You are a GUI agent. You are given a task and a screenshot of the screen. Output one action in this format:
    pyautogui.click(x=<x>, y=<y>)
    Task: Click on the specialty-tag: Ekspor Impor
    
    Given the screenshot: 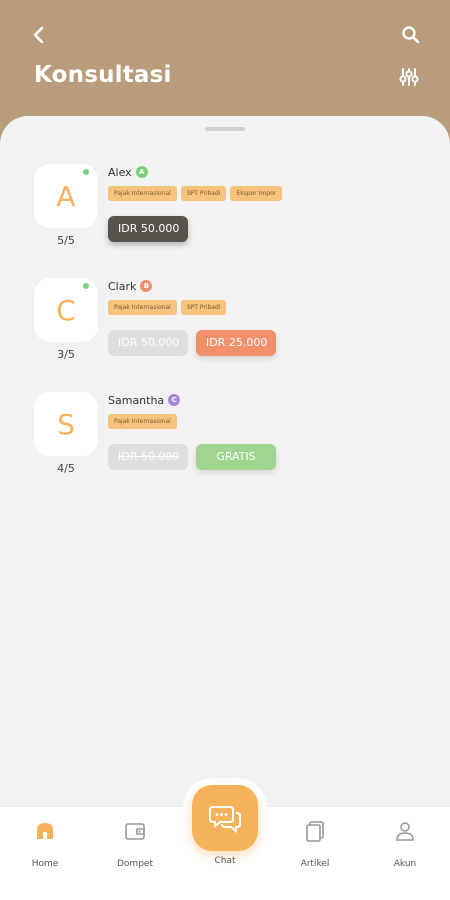 What is the action you would take?
    pyautogui.click(x=256, y=193)
    